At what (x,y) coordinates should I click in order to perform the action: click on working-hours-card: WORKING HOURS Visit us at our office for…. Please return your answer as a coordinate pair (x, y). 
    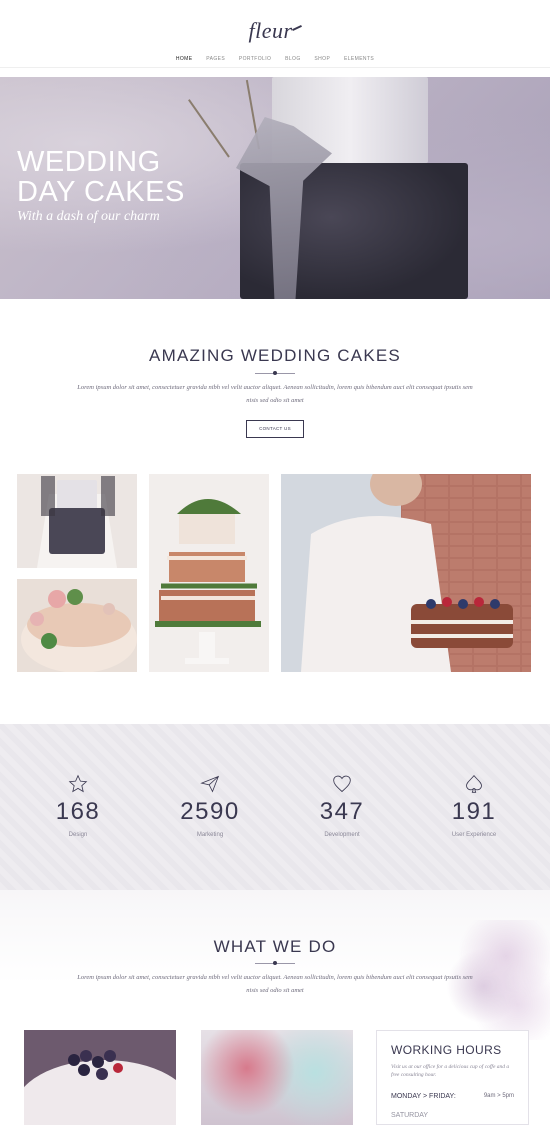
    Looking at the image, I should click on (452, 1077).